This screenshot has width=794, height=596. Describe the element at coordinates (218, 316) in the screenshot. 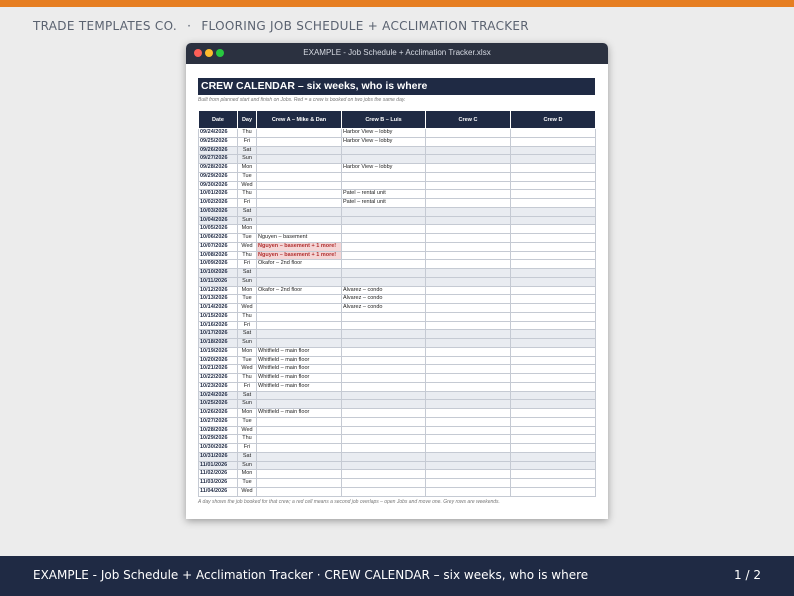

I see `date-cell: 10/15/2026` at that location.